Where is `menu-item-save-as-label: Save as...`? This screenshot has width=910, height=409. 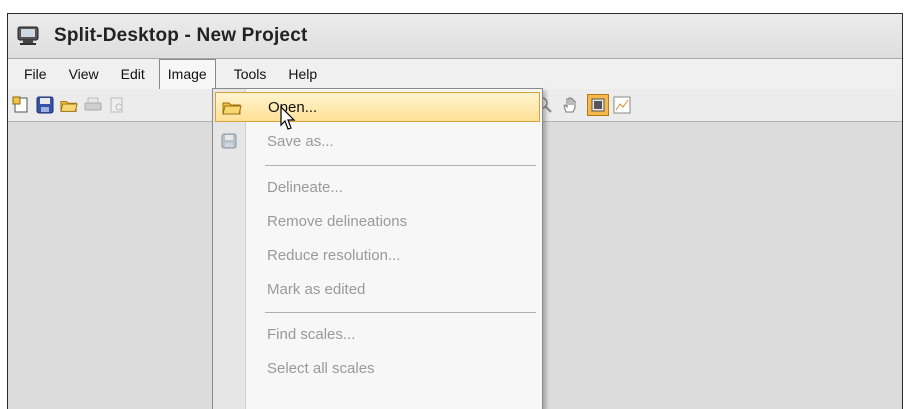
menu-item-save-as-label: Save as... is located at coordinates (300, 141).